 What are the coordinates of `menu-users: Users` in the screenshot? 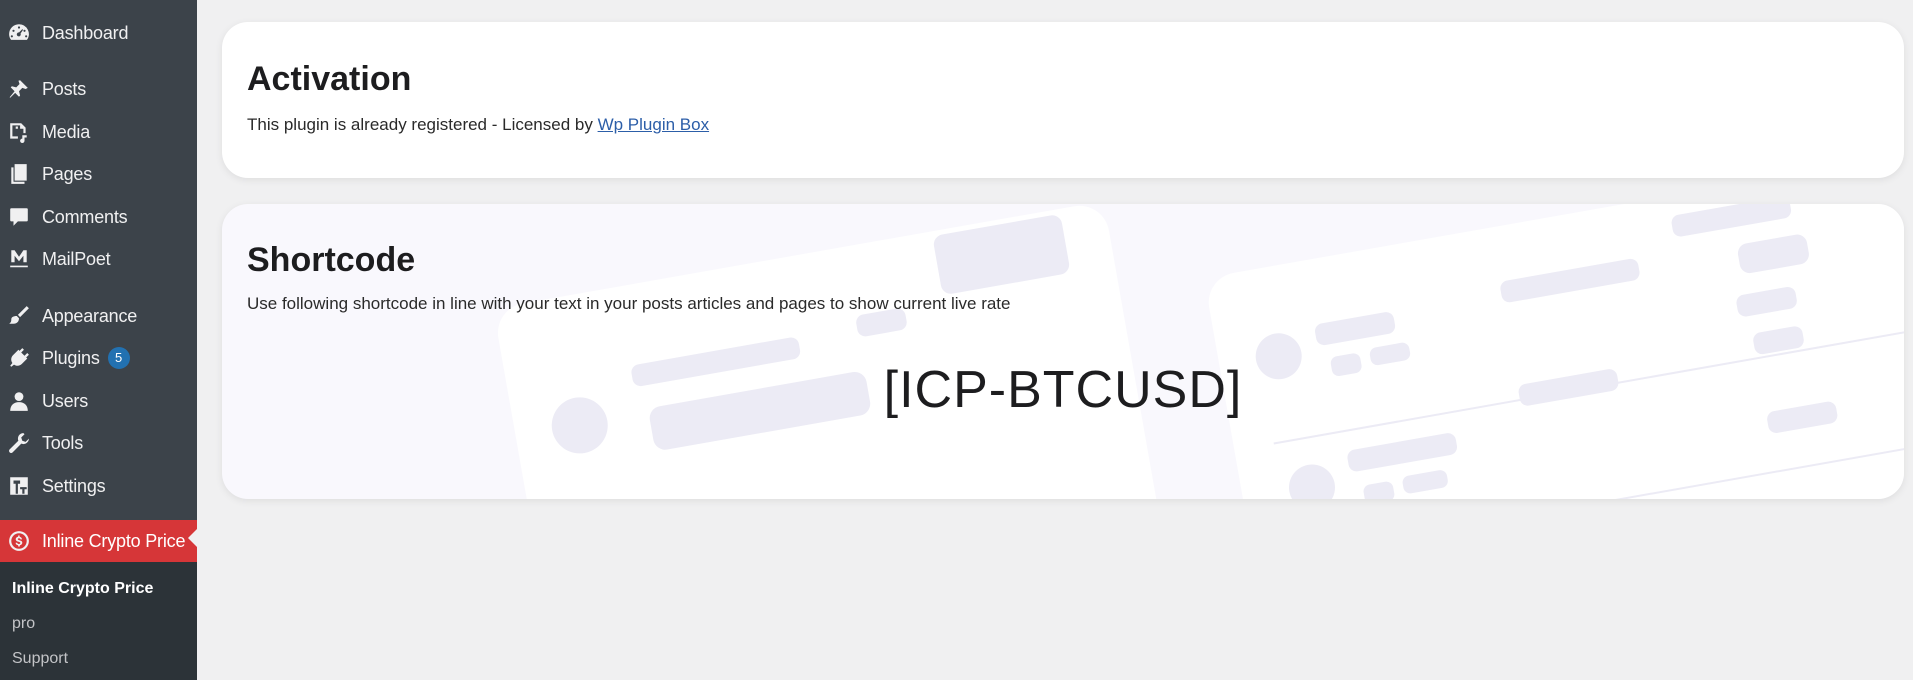 It's located at (98, 401).